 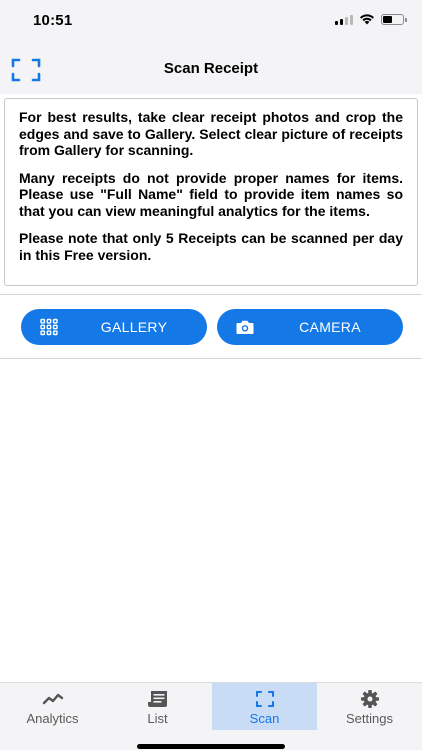 What do you see at coordinates (53, 20) in the screenshot?
I see `status-time: 10:51` at bounding box center [53, 20].